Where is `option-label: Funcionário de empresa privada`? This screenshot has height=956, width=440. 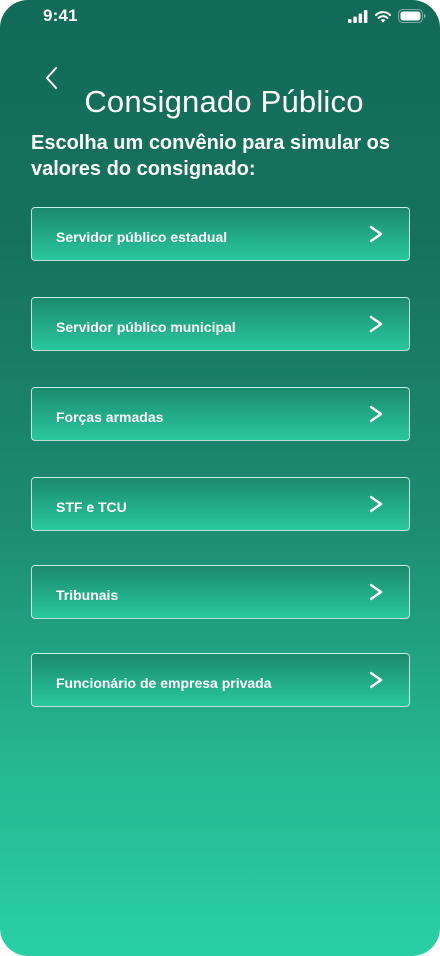
option-label: Funcionário de empresa privada is located at coordinates (164, 683).